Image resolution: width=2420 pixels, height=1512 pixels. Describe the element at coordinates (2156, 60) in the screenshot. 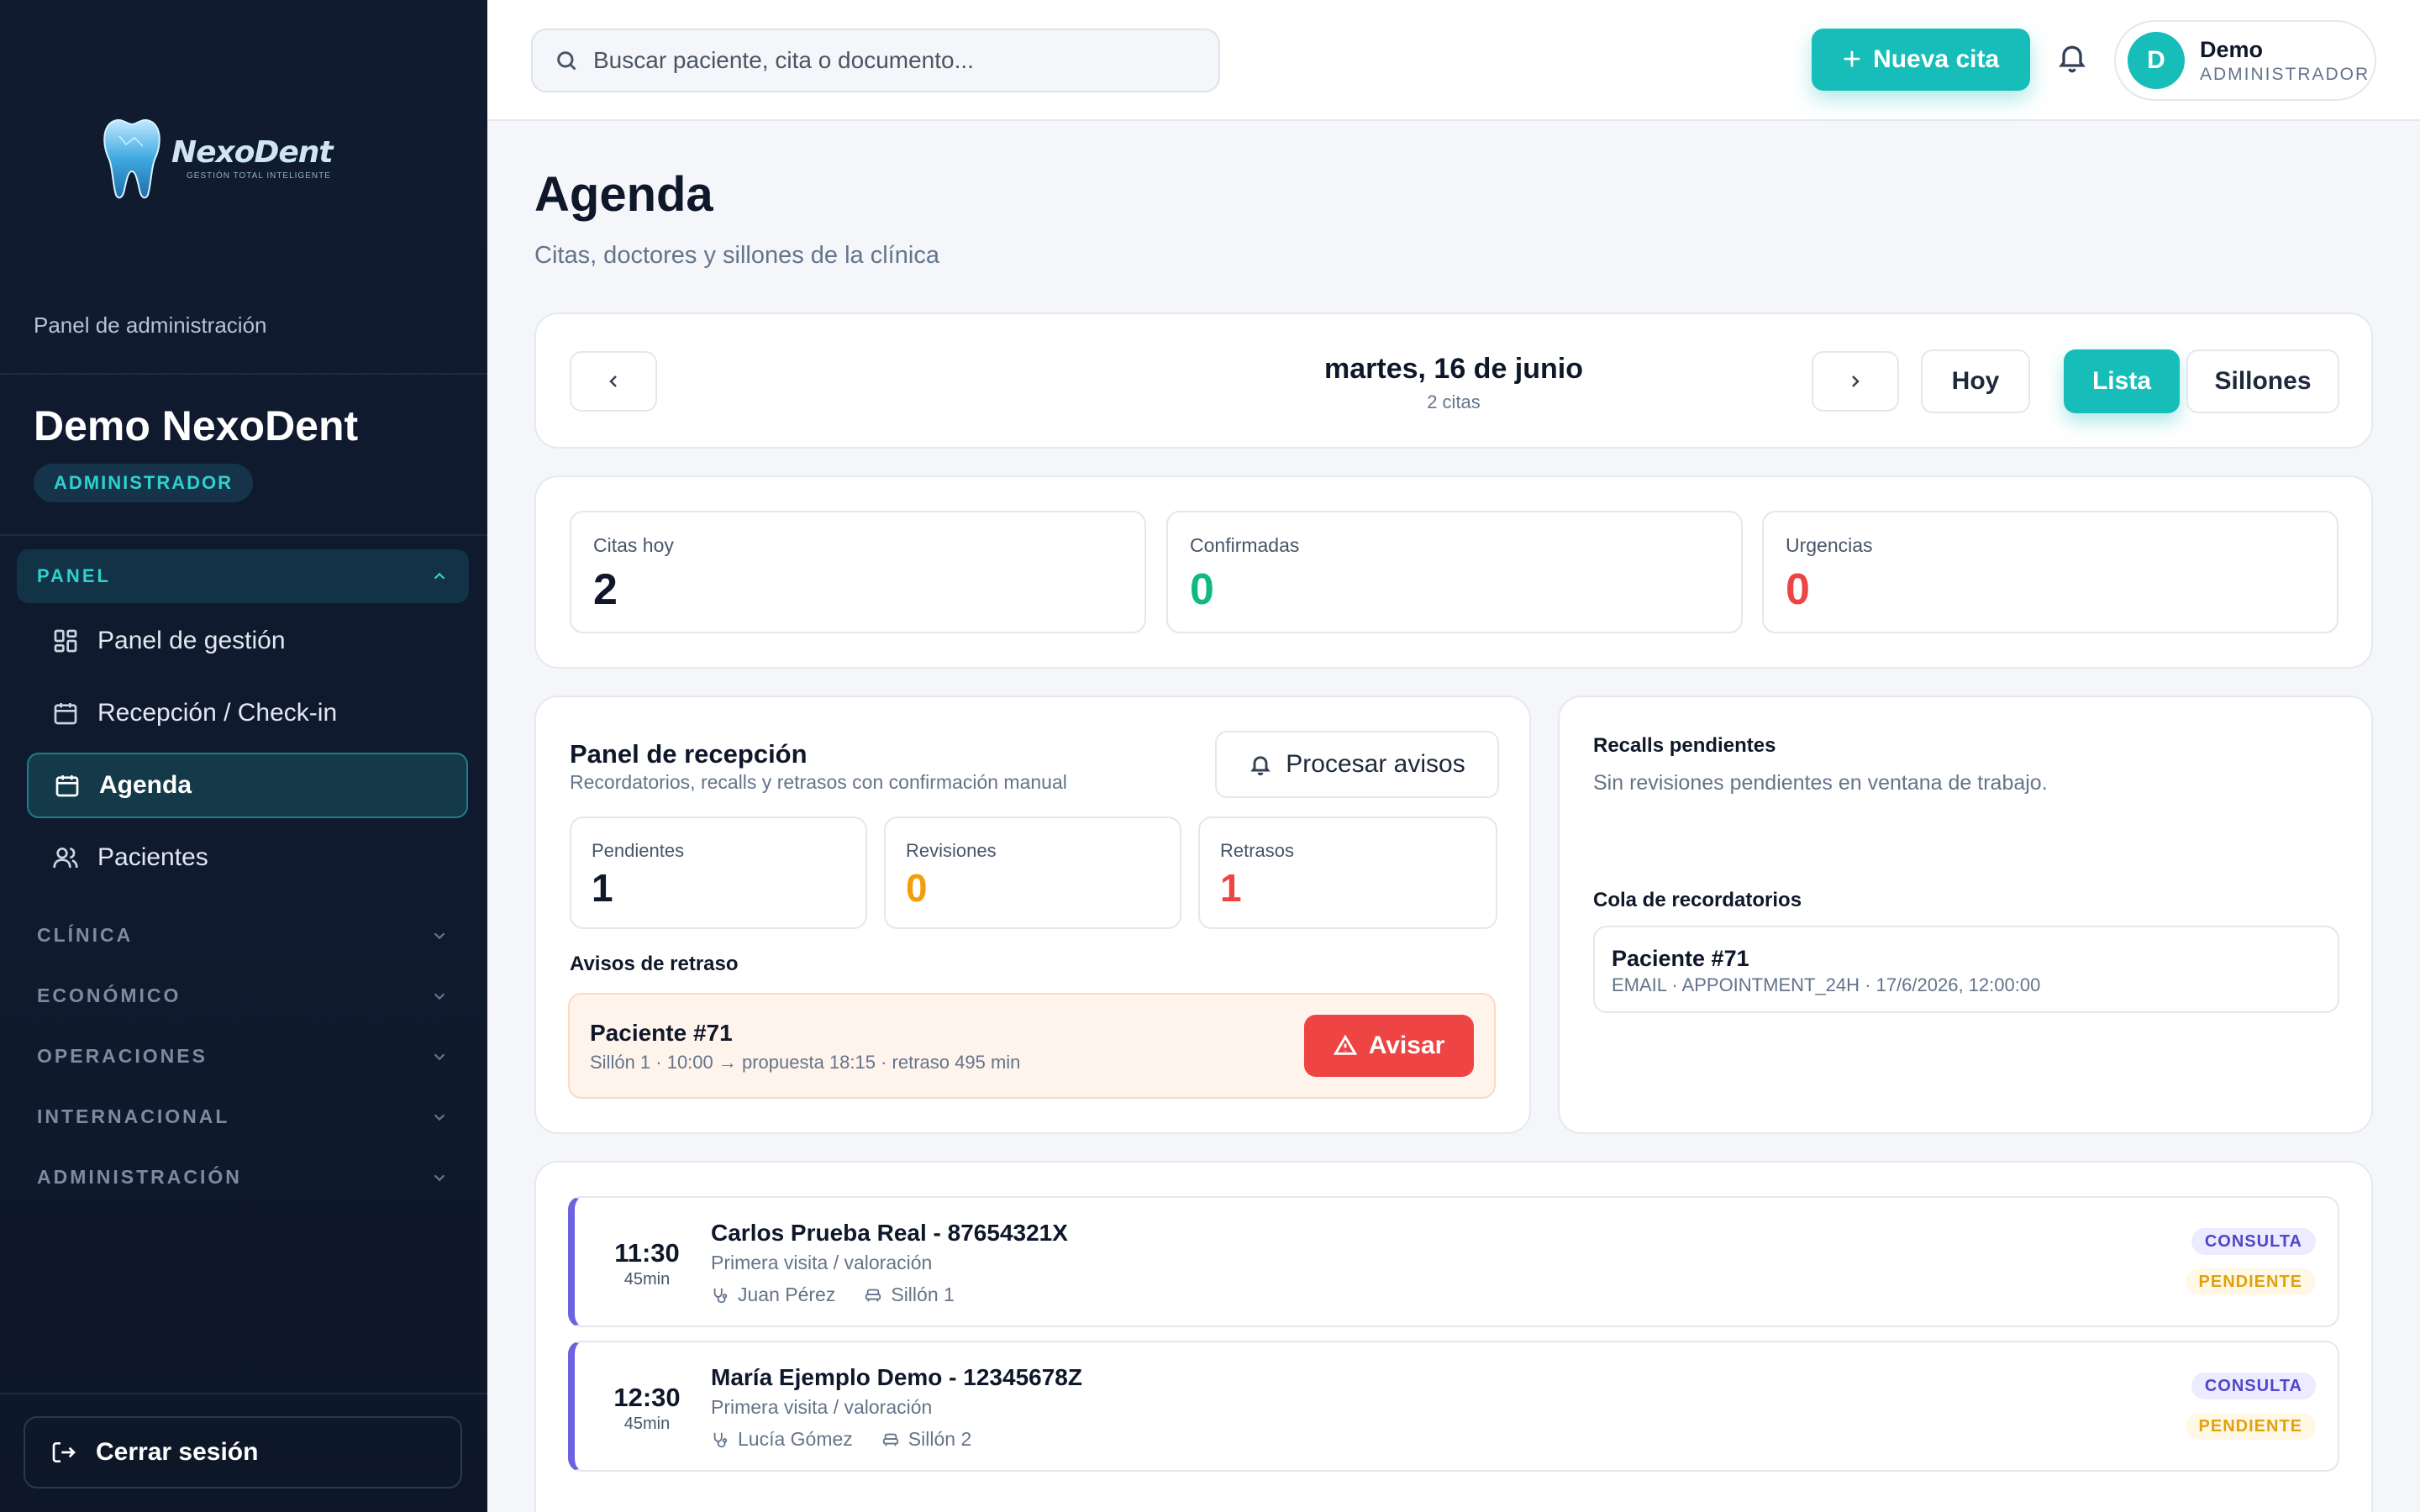

I see `avatar: D` at that location.